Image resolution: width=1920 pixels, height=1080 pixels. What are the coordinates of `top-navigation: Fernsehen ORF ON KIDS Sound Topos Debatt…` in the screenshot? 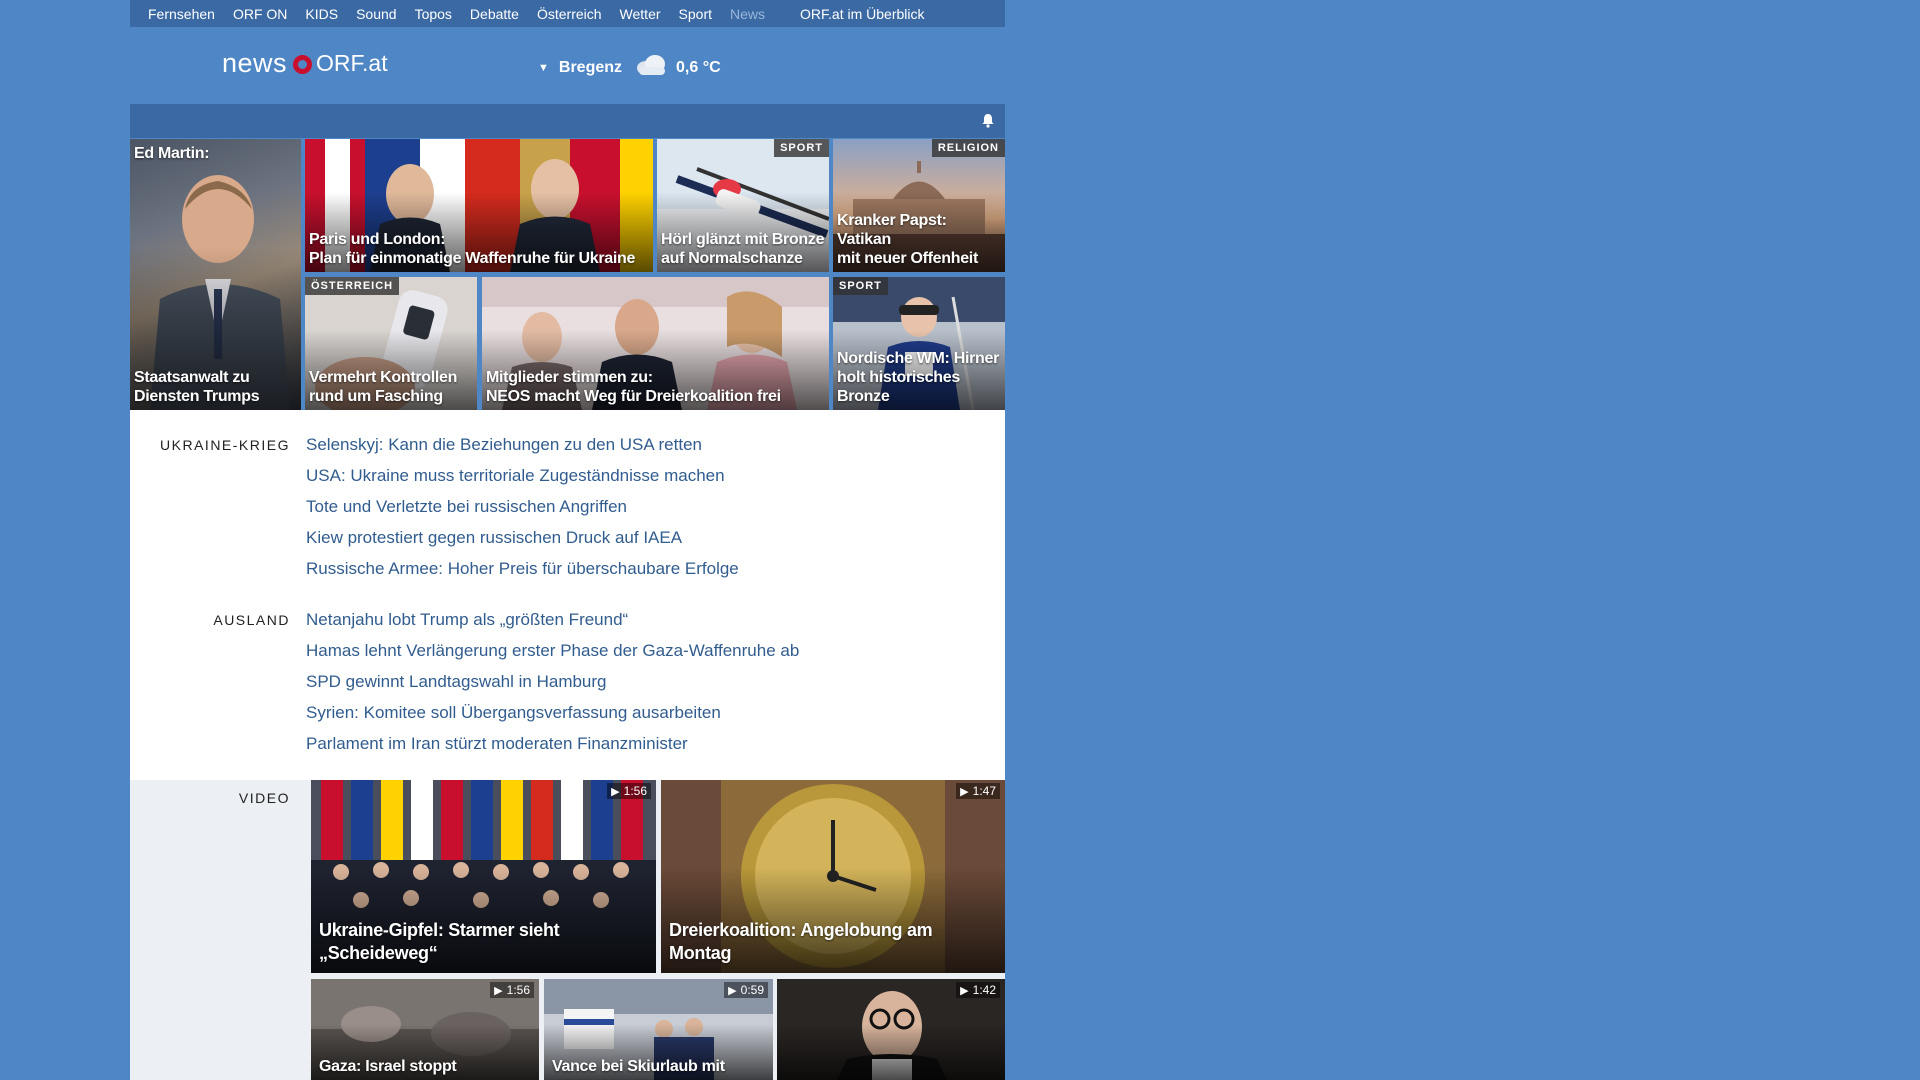 It's located at (567, 13).